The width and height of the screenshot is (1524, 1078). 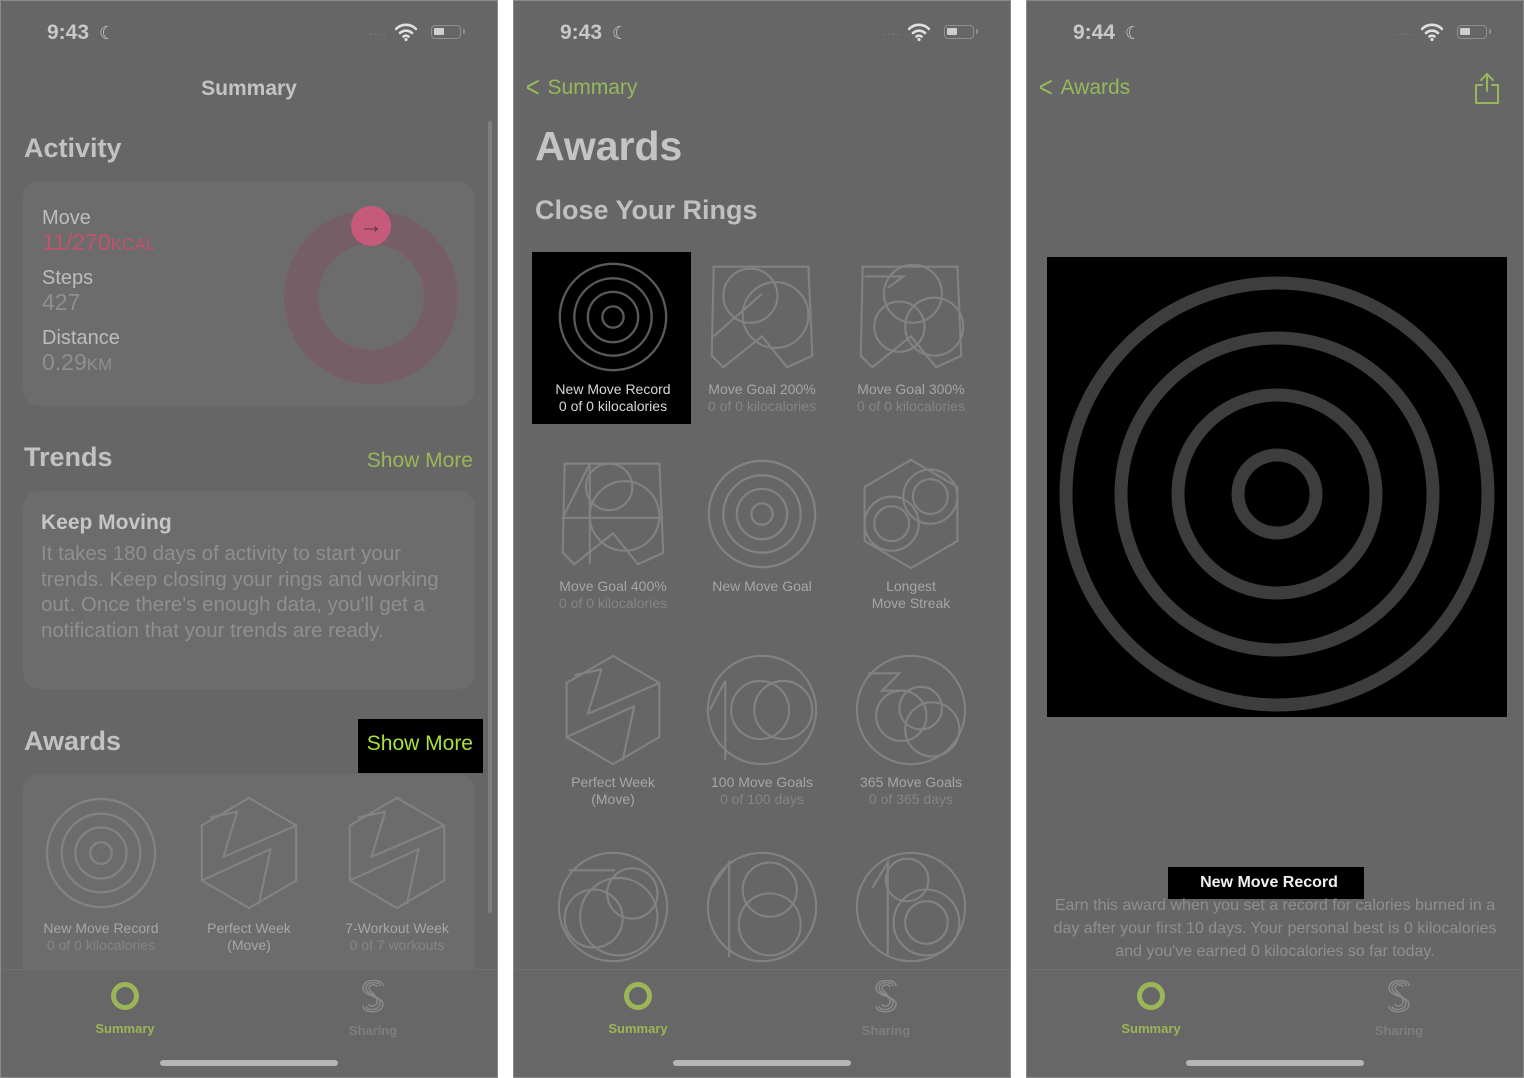 What do you see at coordinates (911, 317) in the screenshot?
I see `move-goal-300-icon` at bounding box center [911, 317].